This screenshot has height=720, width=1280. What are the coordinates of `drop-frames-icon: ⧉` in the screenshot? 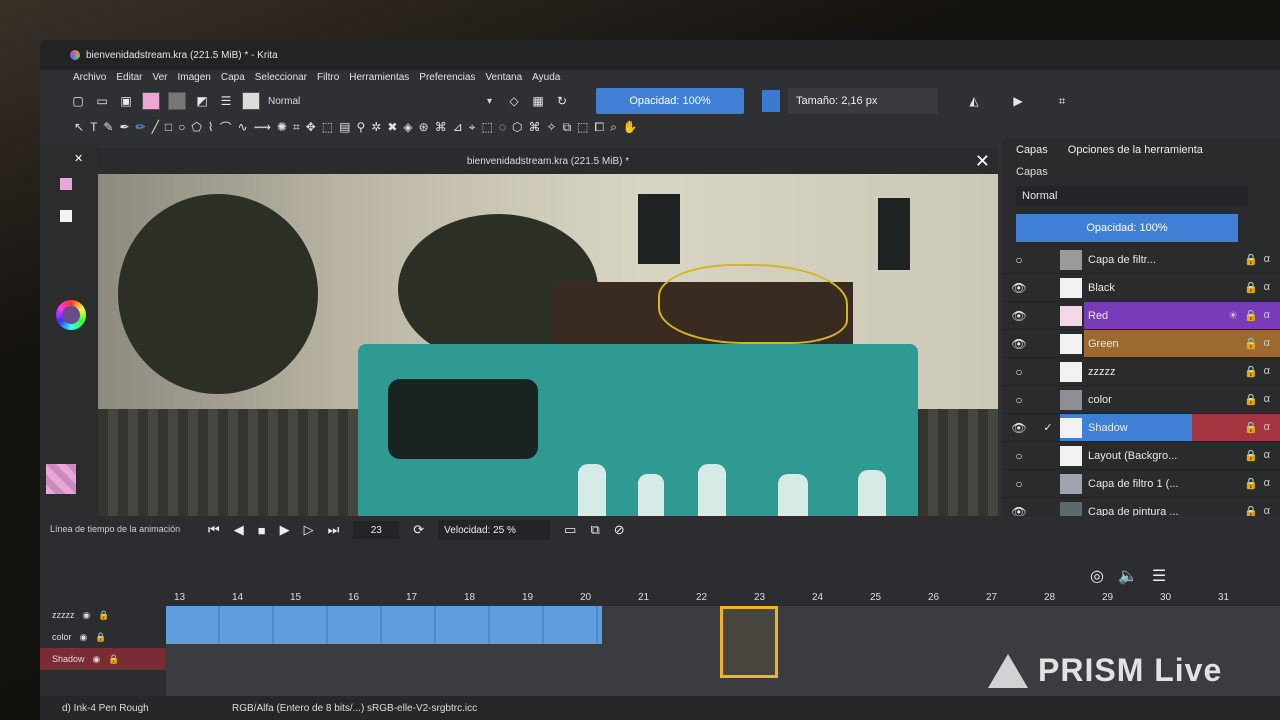 It's located at (594, 530).